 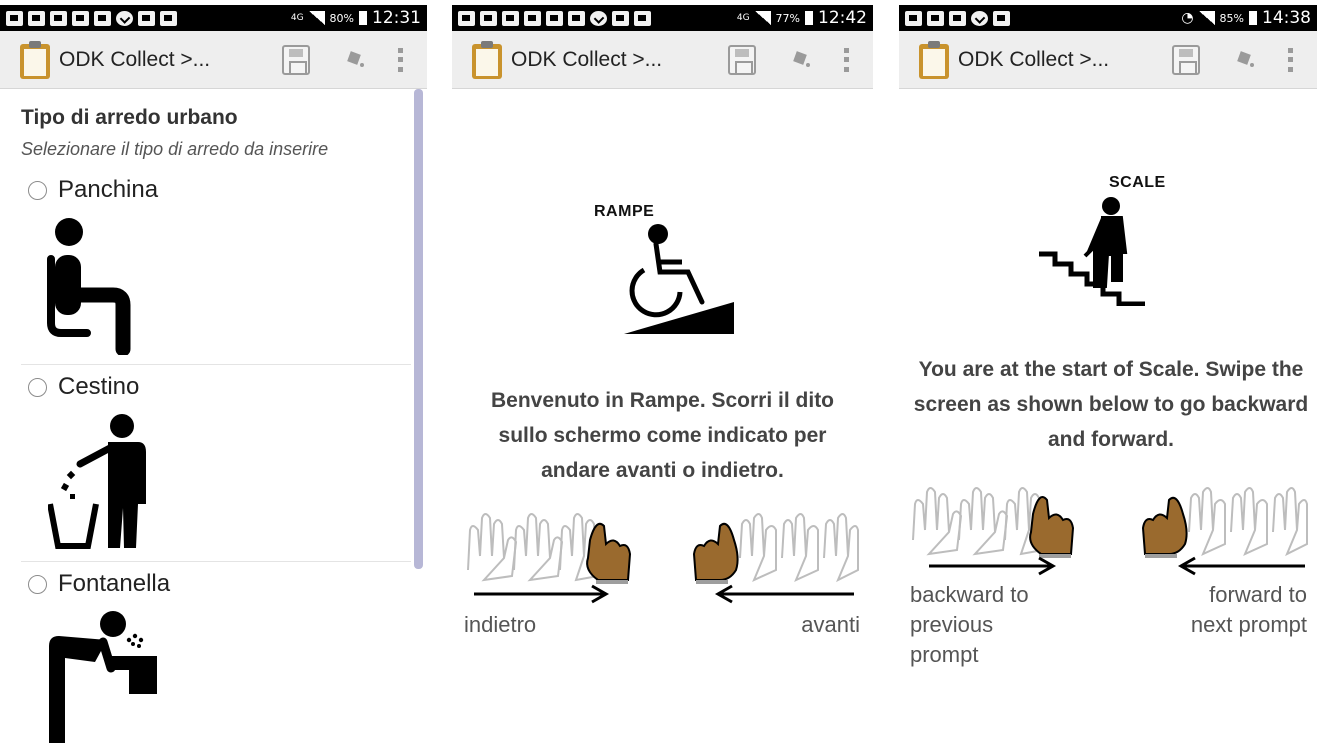 I want to click on drinking-fountain-person-icon, so click(x=103, y=677).